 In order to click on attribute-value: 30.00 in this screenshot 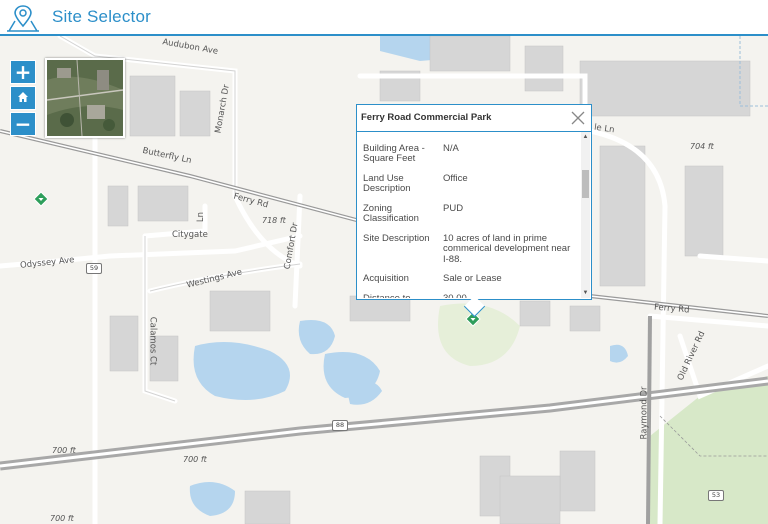, I will do `click(455, 295)`.